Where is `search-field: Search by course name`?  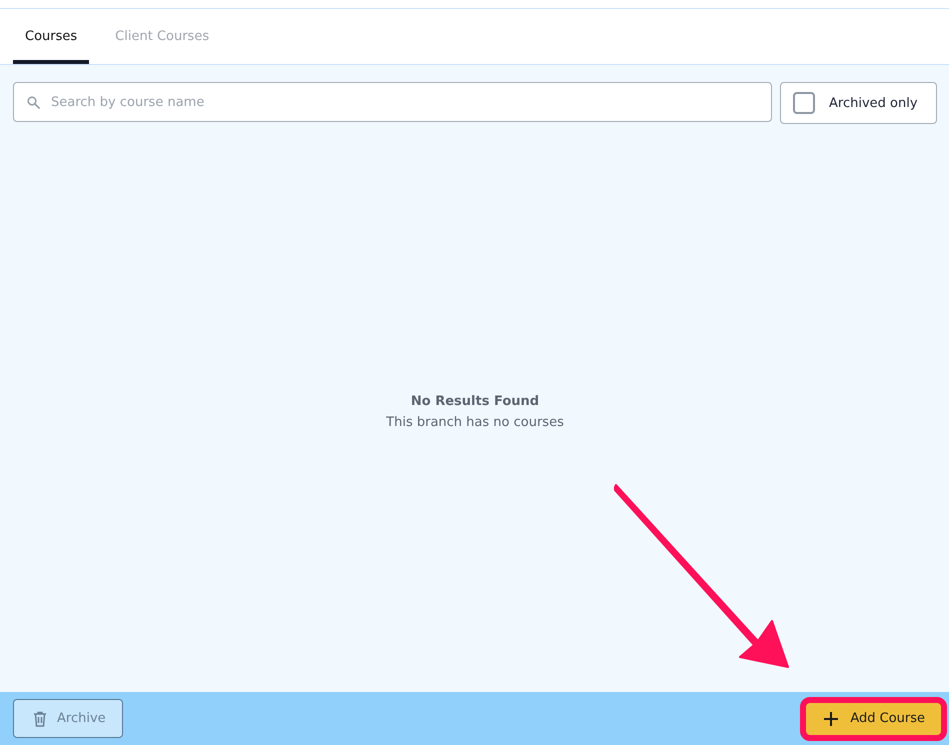
search-field: Search by course name is located at coordinates (392, 102).